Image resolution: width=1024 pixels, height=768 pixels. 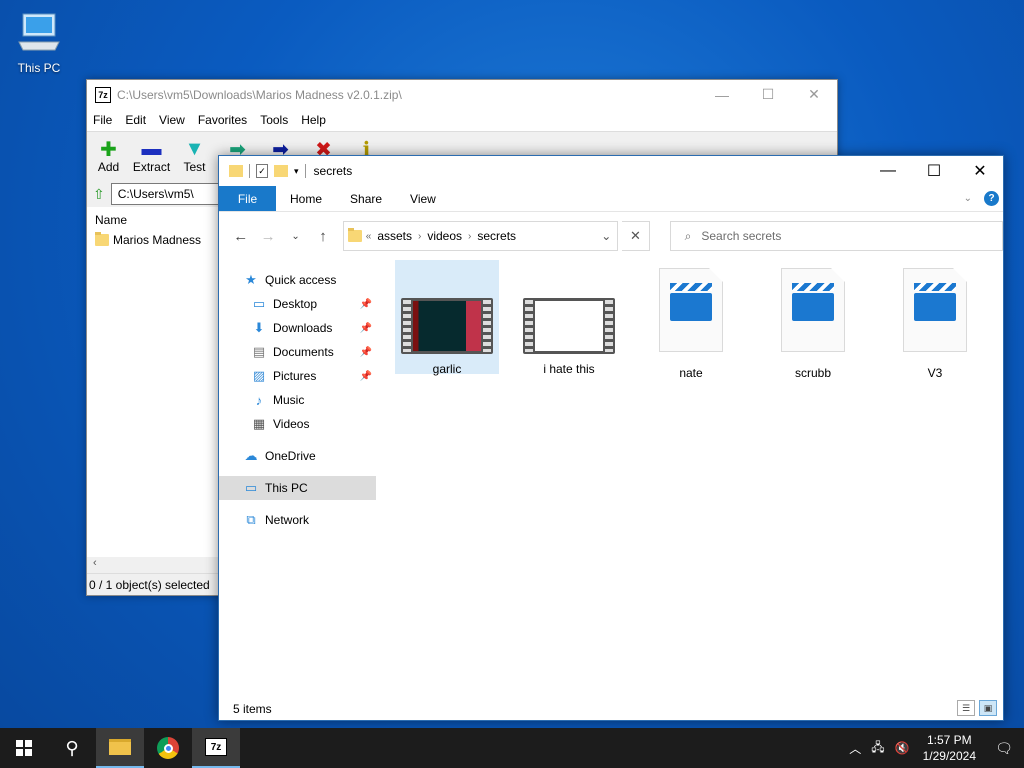 I want to click on sidebar-item-label: Documents, so click(x=303, y=352).